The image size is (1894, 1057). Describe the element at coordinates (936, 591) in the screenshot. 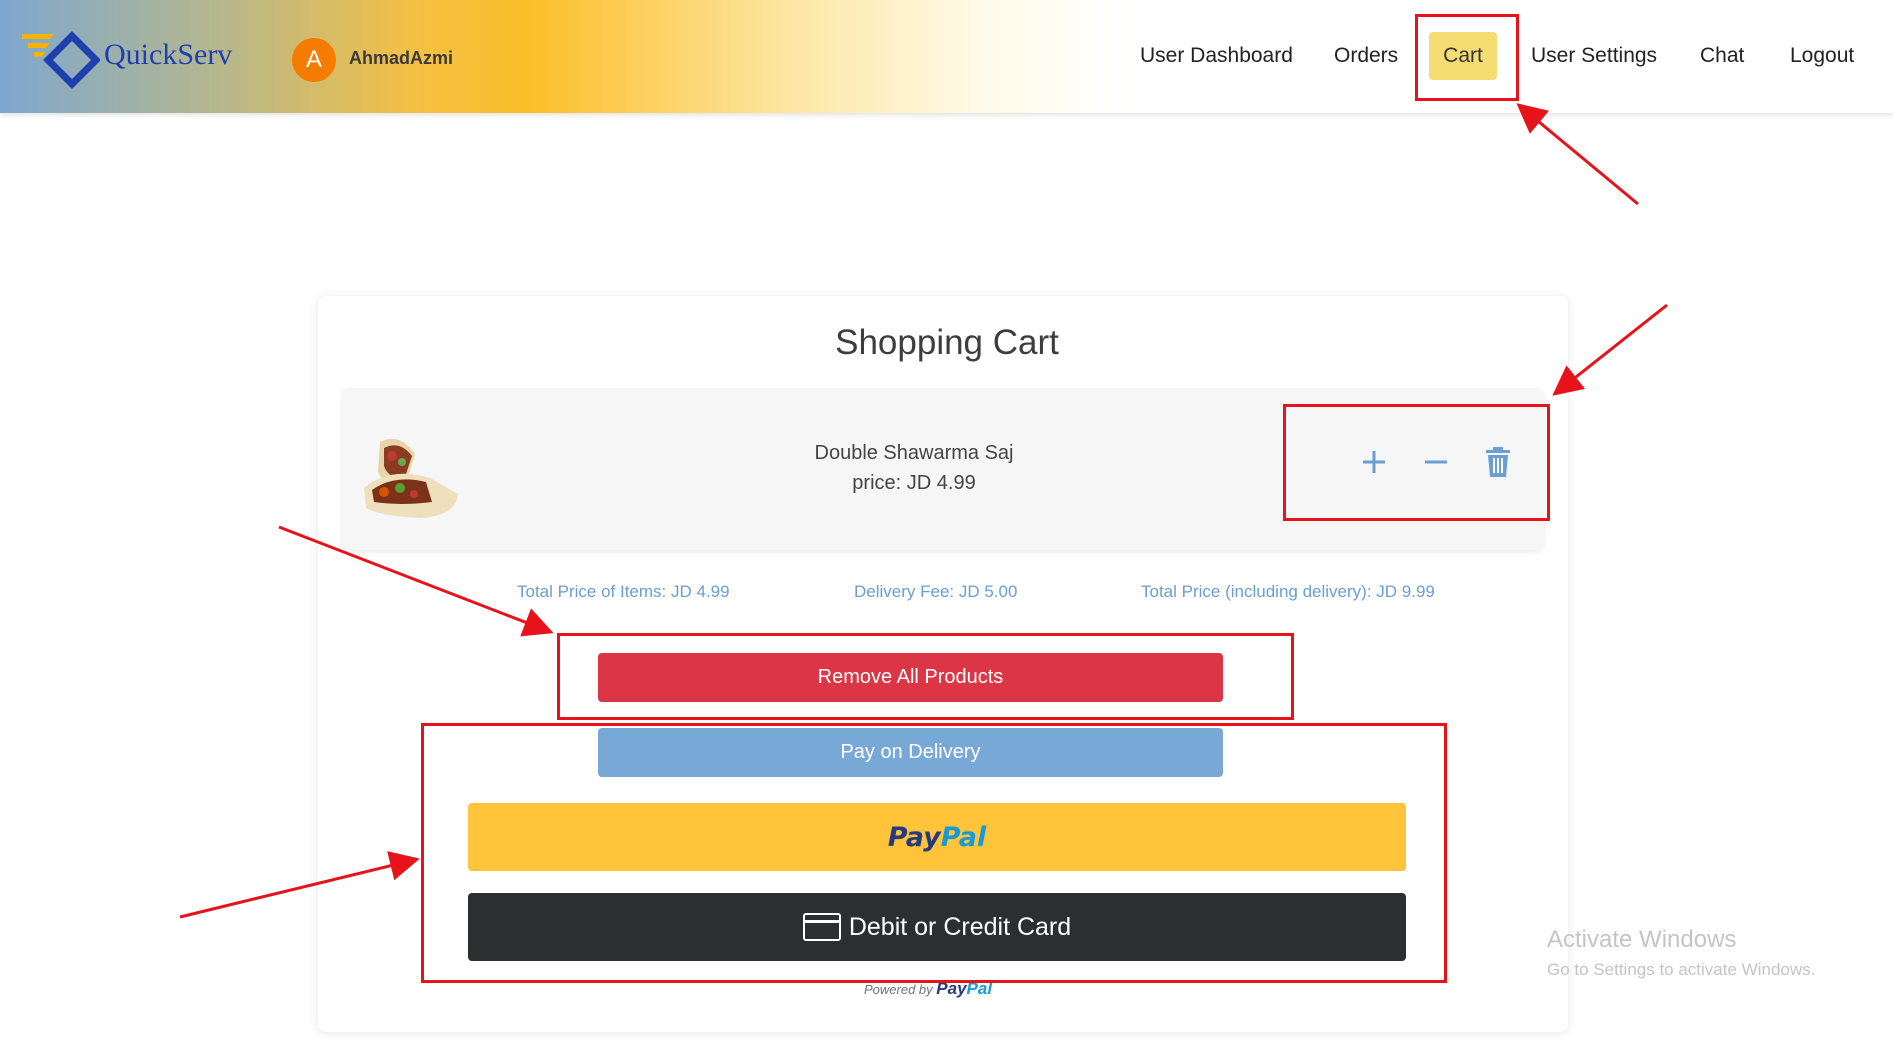

I see `delivery-fee: Delivery Fee: JD 5.00` at that location.